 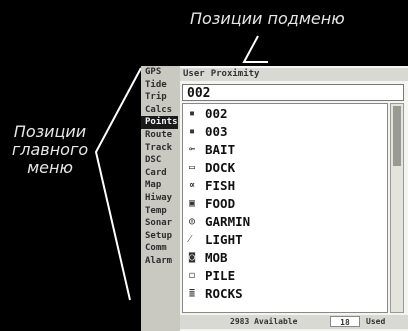 I want to click on sidebar-item-alarm: Alarm, so click(x=159, y=261).